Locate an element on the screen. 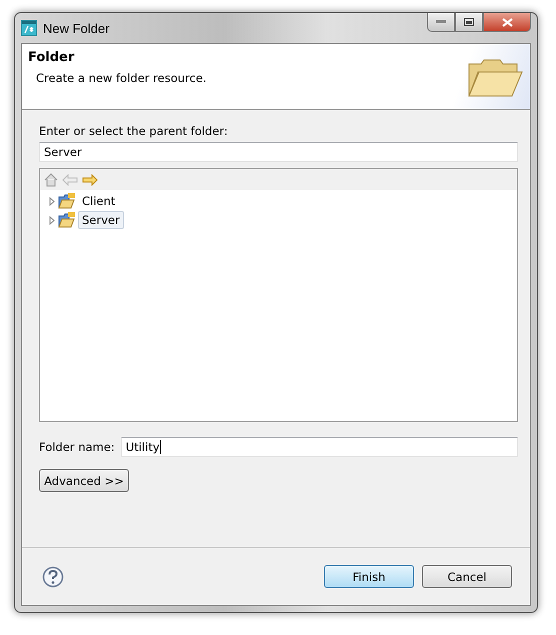  close-button is located at coordinates (507, 22).